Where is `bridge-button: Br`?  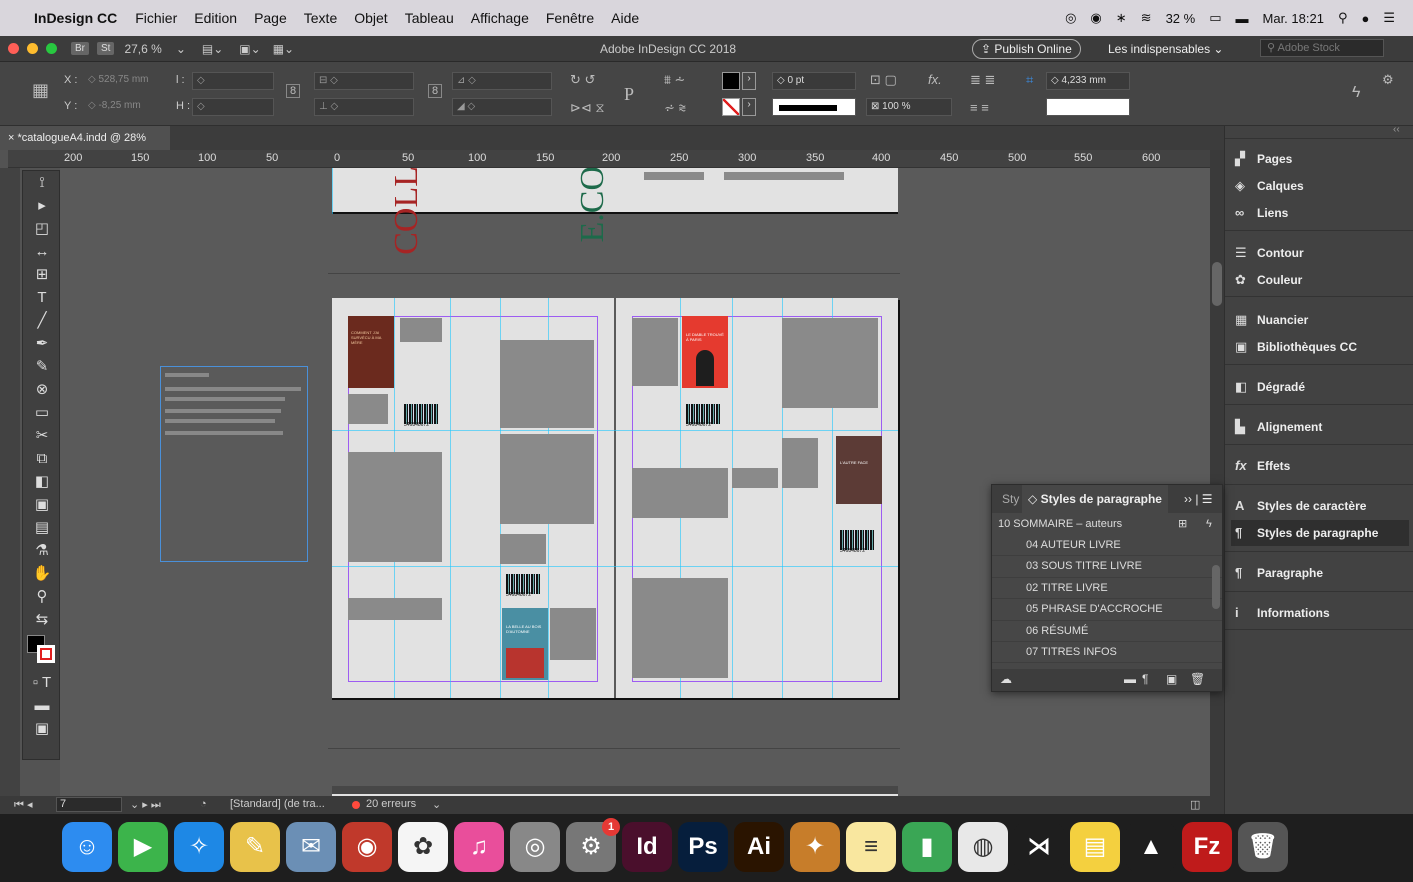 bridge-button: Br is located at coordinates (80, 48).